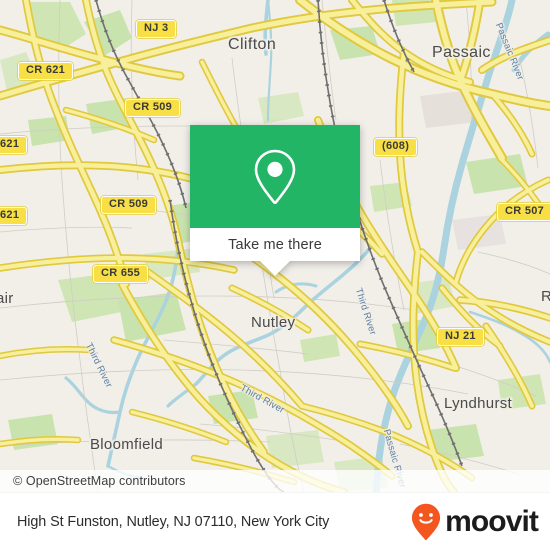 The image size is (550, 550). I want to click on take-me-there-button: Take me there, so click(275, 245).